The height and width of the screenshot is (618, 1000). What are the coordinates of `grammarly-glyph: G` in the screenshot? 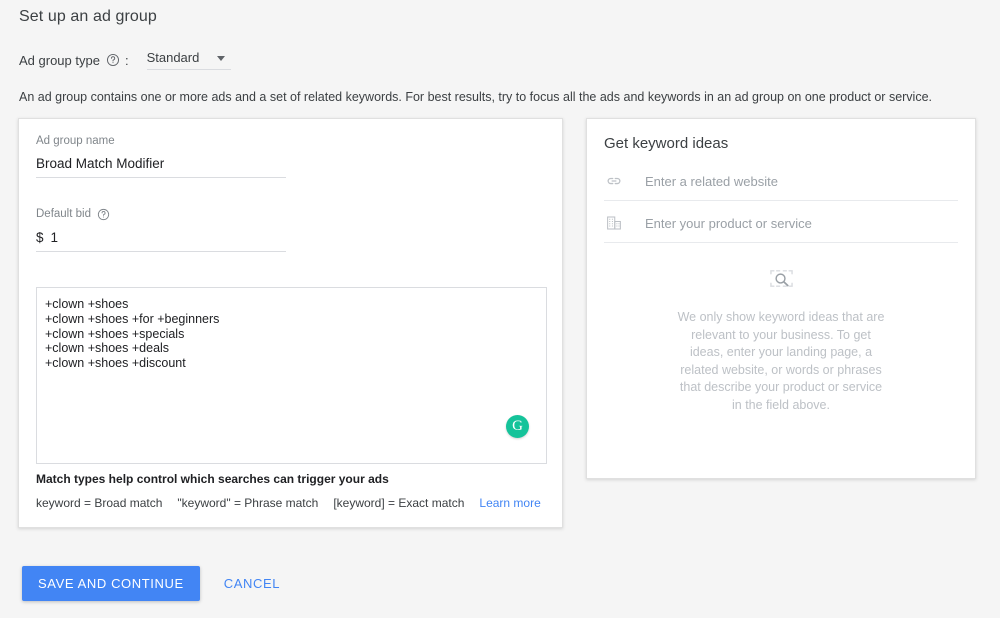 It's located at (517, 425).